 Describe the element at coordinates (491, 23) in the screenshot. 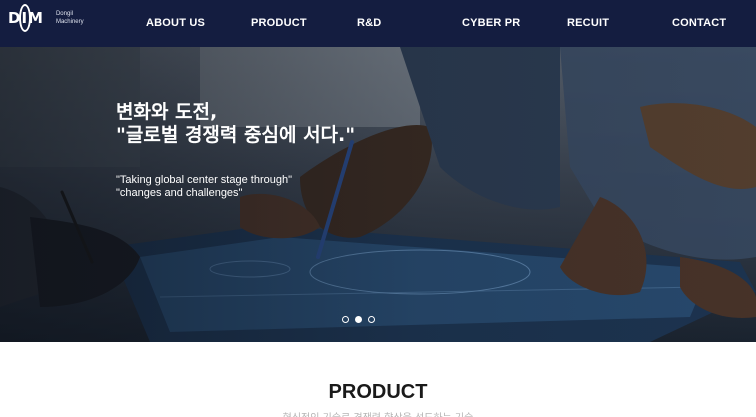

I see `nav-item-cyber-pr: CYBER PR` at that location.